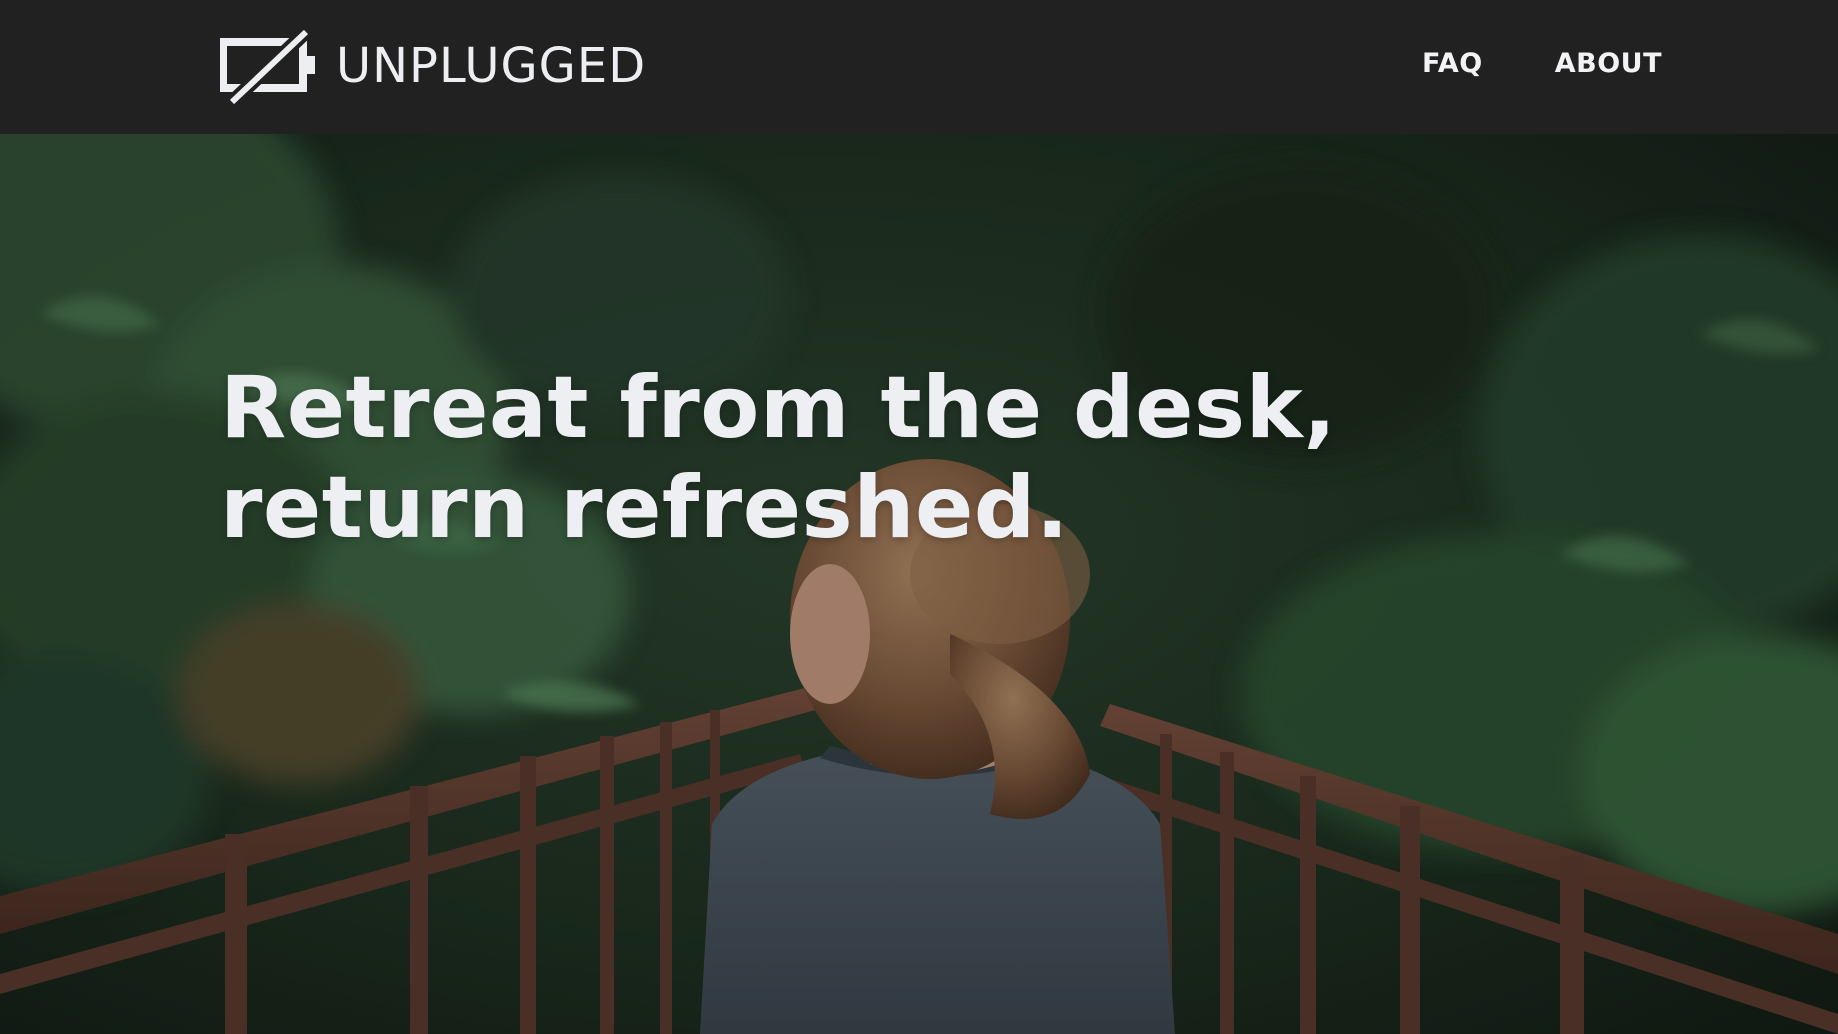 The width and height of the screenshot is (1838, 1034). I want to click on home-logo-link: UNPLUGGED, so click(433, 66).